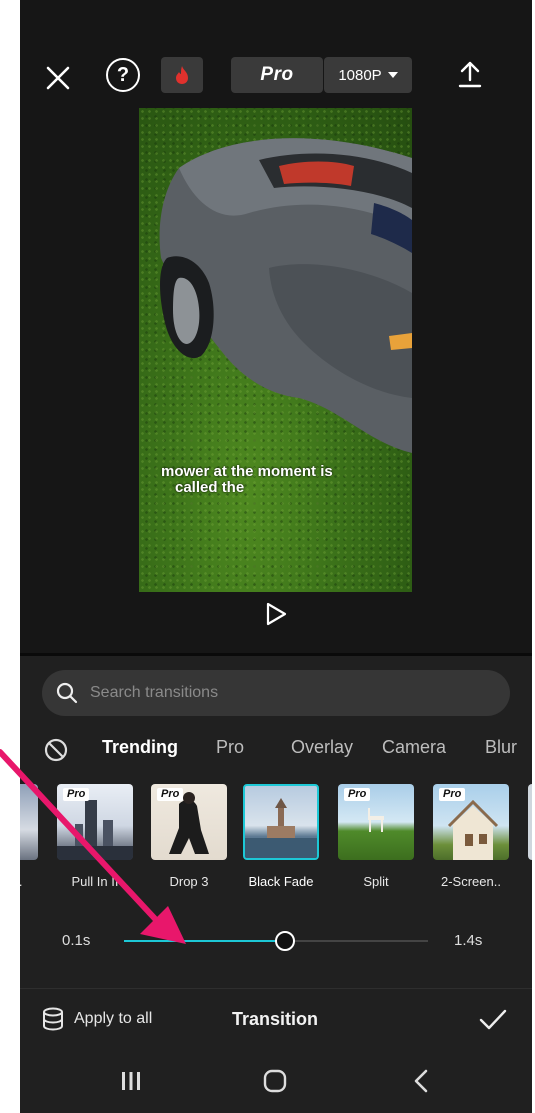 The width and height of the screenshot is (535, 1113). Describe the element at coordinates (95, 881) in the screenshot. I see `transition-label-1: Pull In II` at that location.